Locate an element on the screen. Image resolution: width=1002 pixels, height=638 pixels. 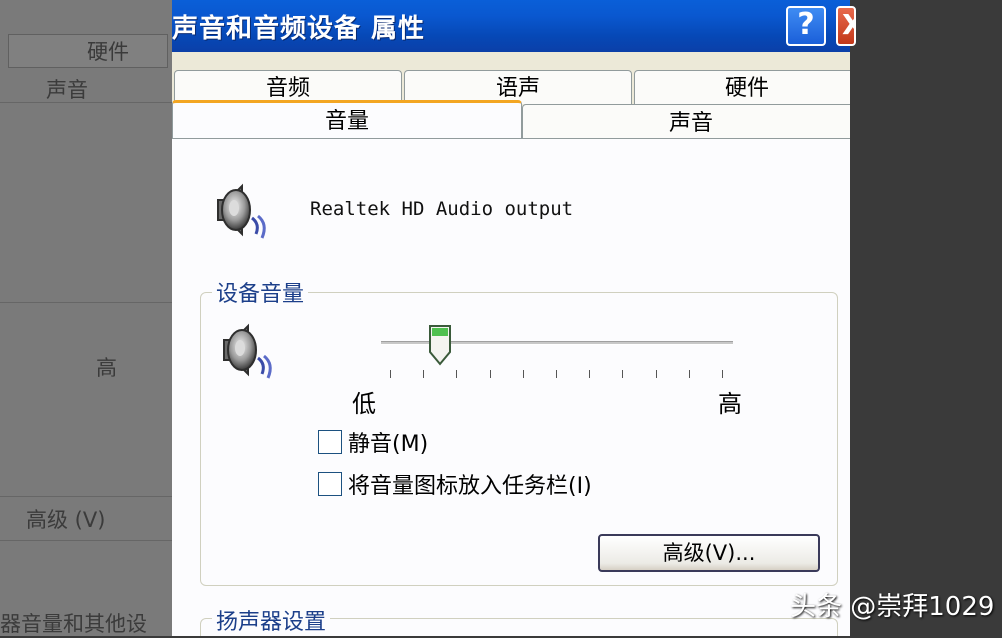
bg-tab-hardware: 硬件 is located at coordinates (88, 51).